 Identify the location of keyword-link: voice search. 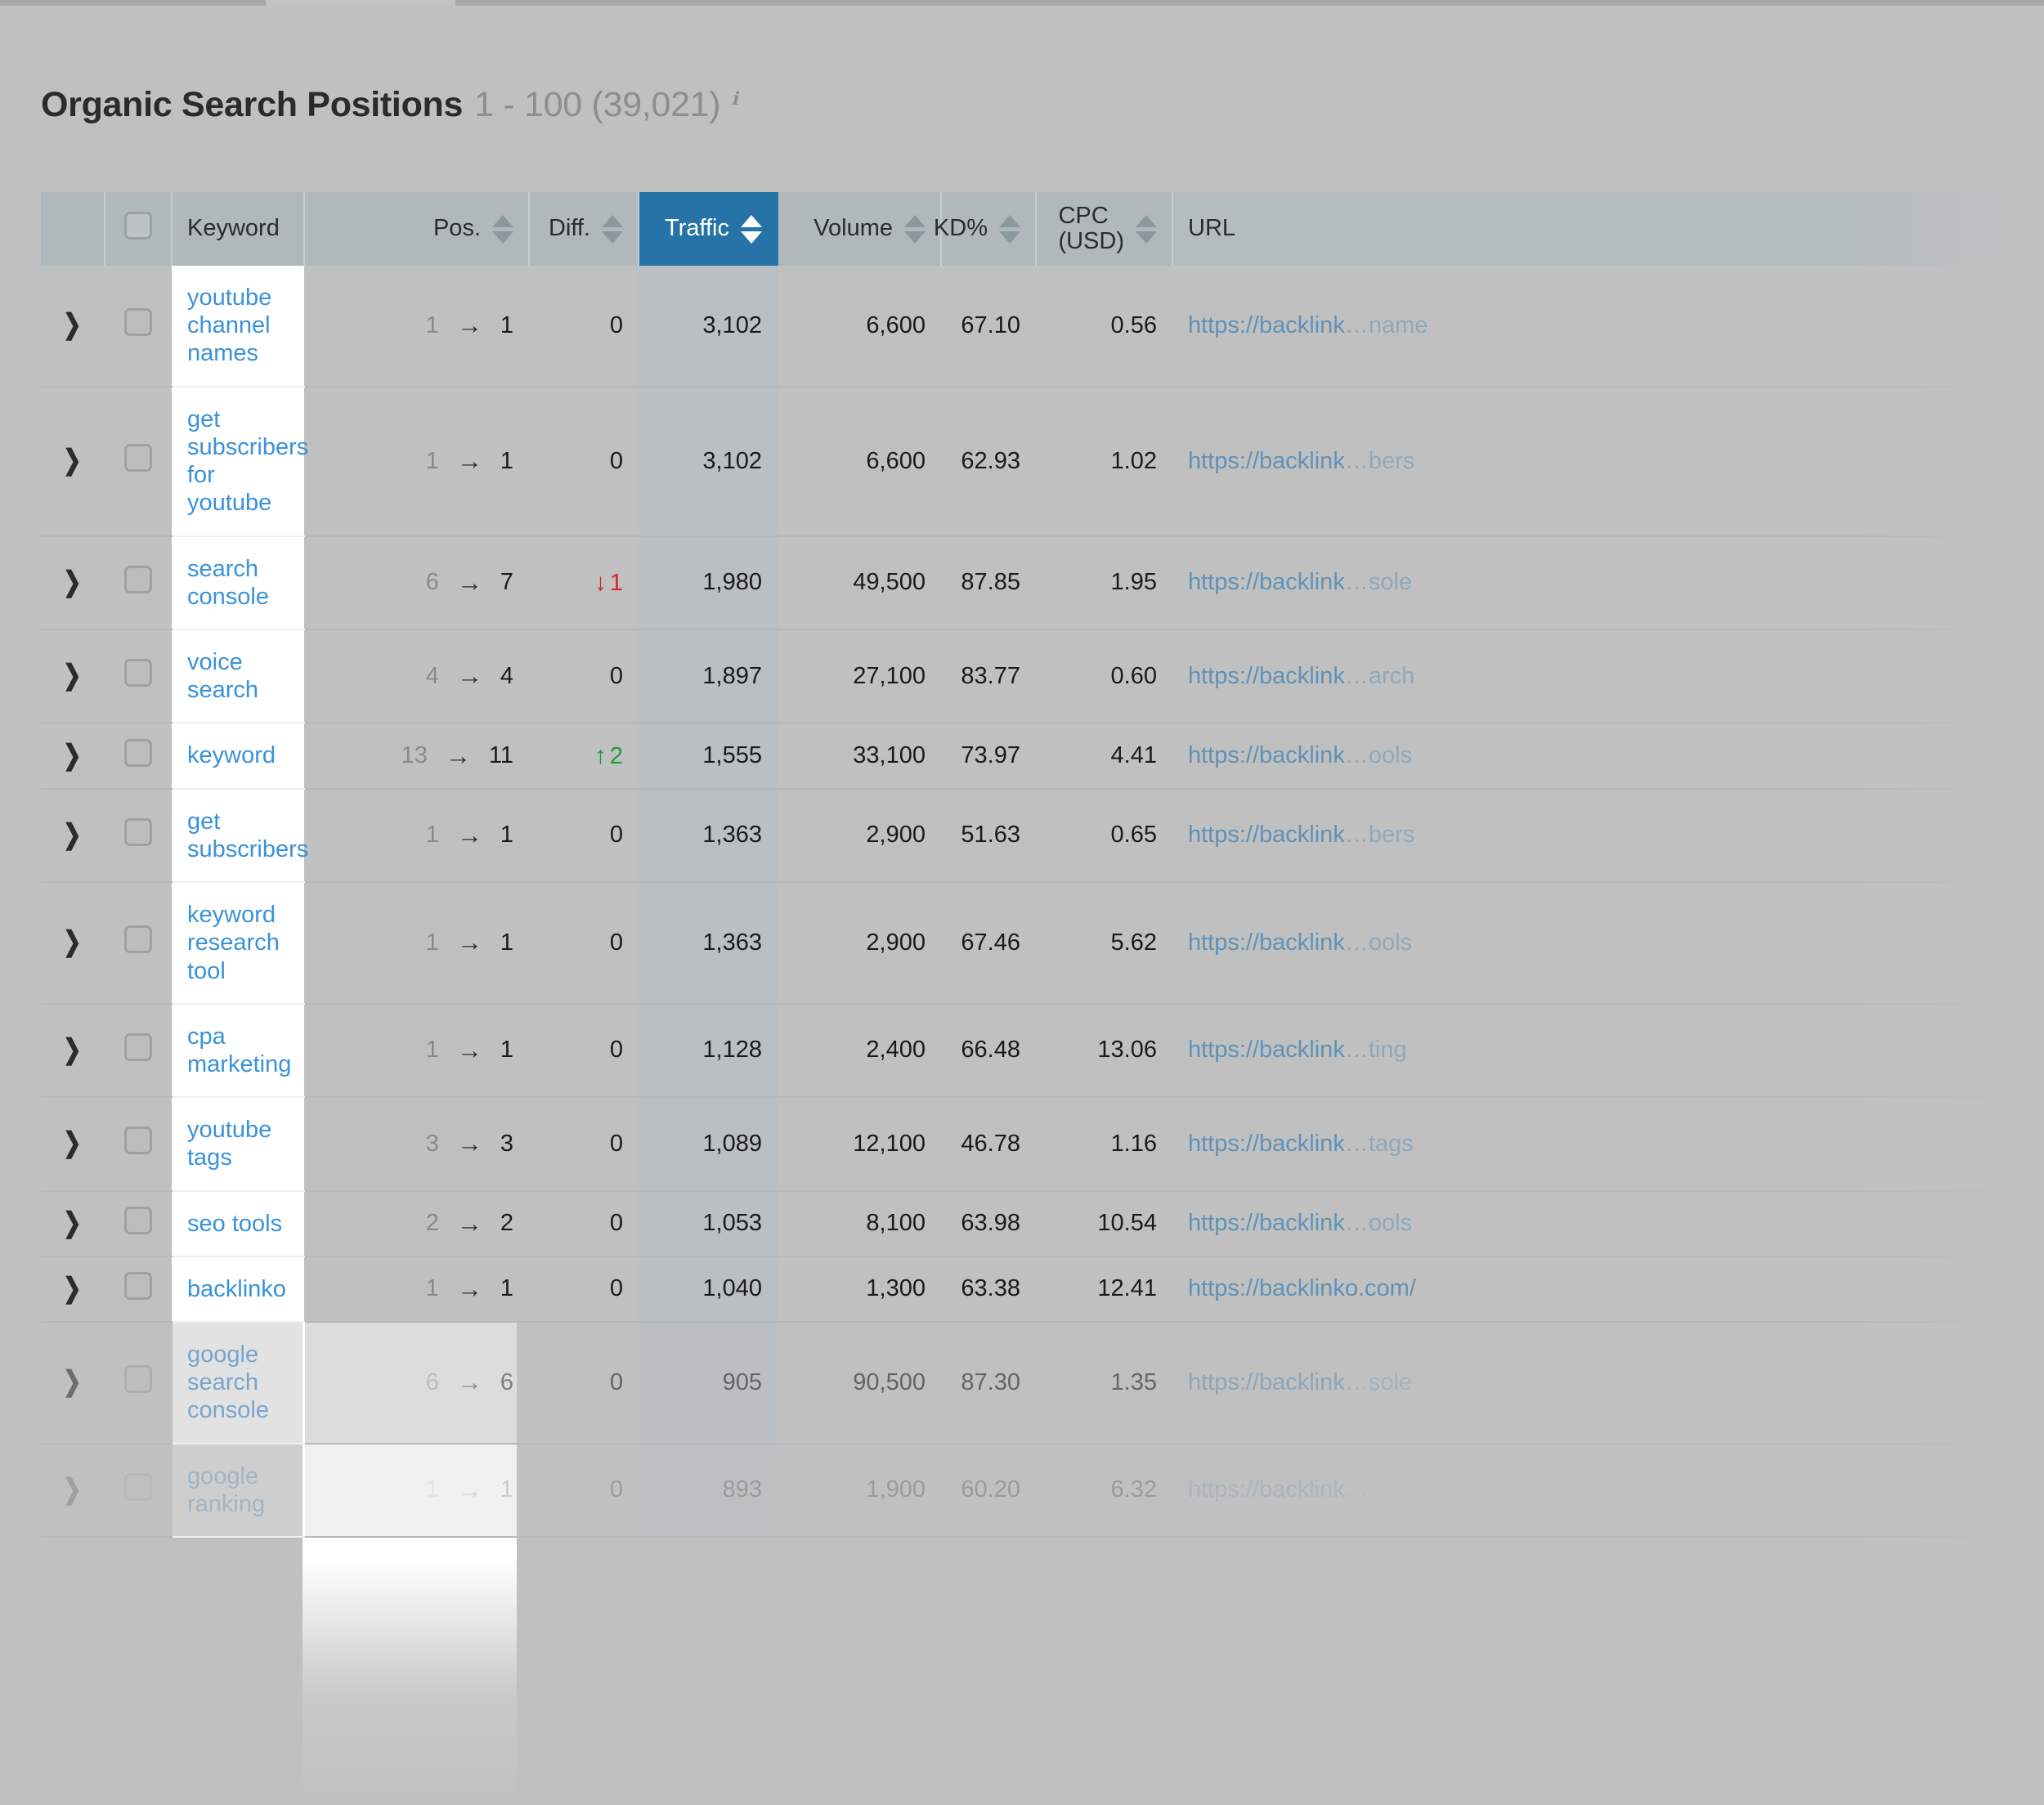
(223, 676).